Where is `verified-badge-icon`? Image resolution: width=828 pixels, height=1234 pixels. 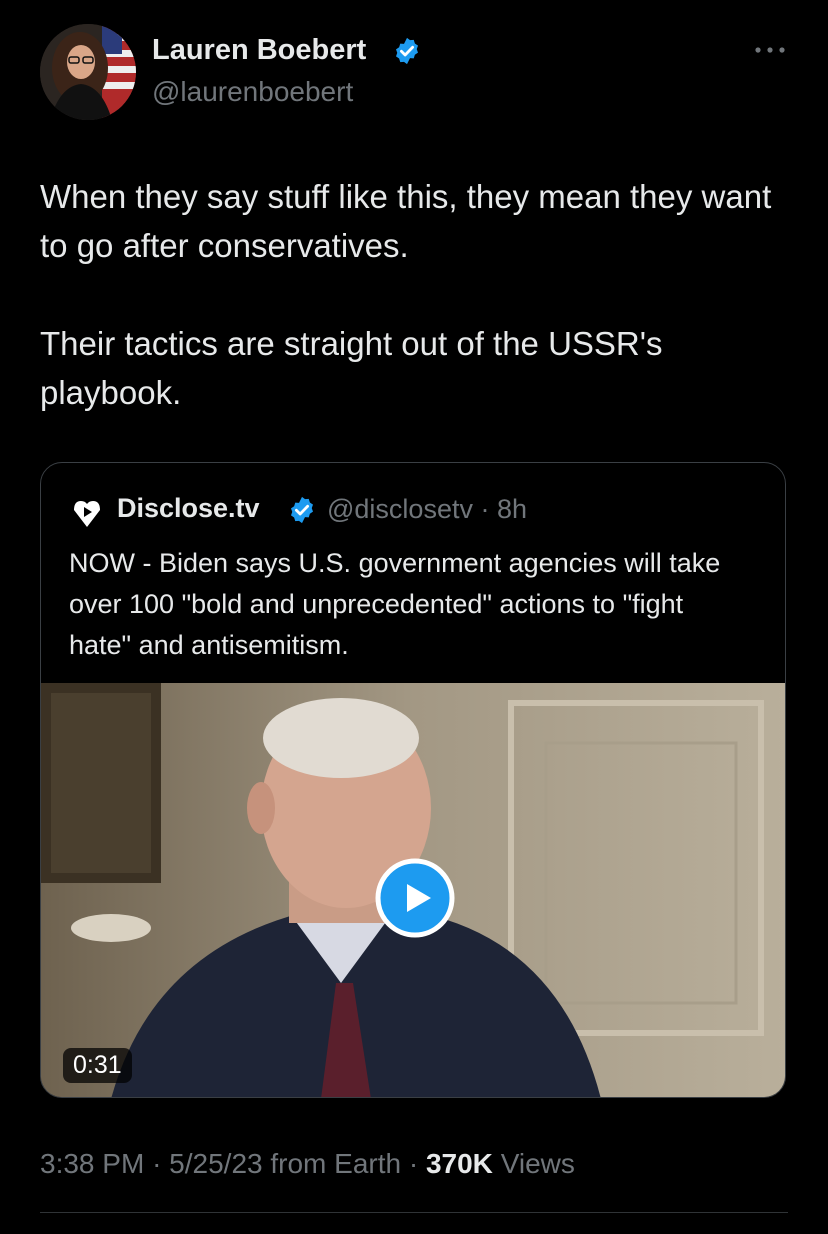
verified-badge-icon is located at coordinates (407, 51).